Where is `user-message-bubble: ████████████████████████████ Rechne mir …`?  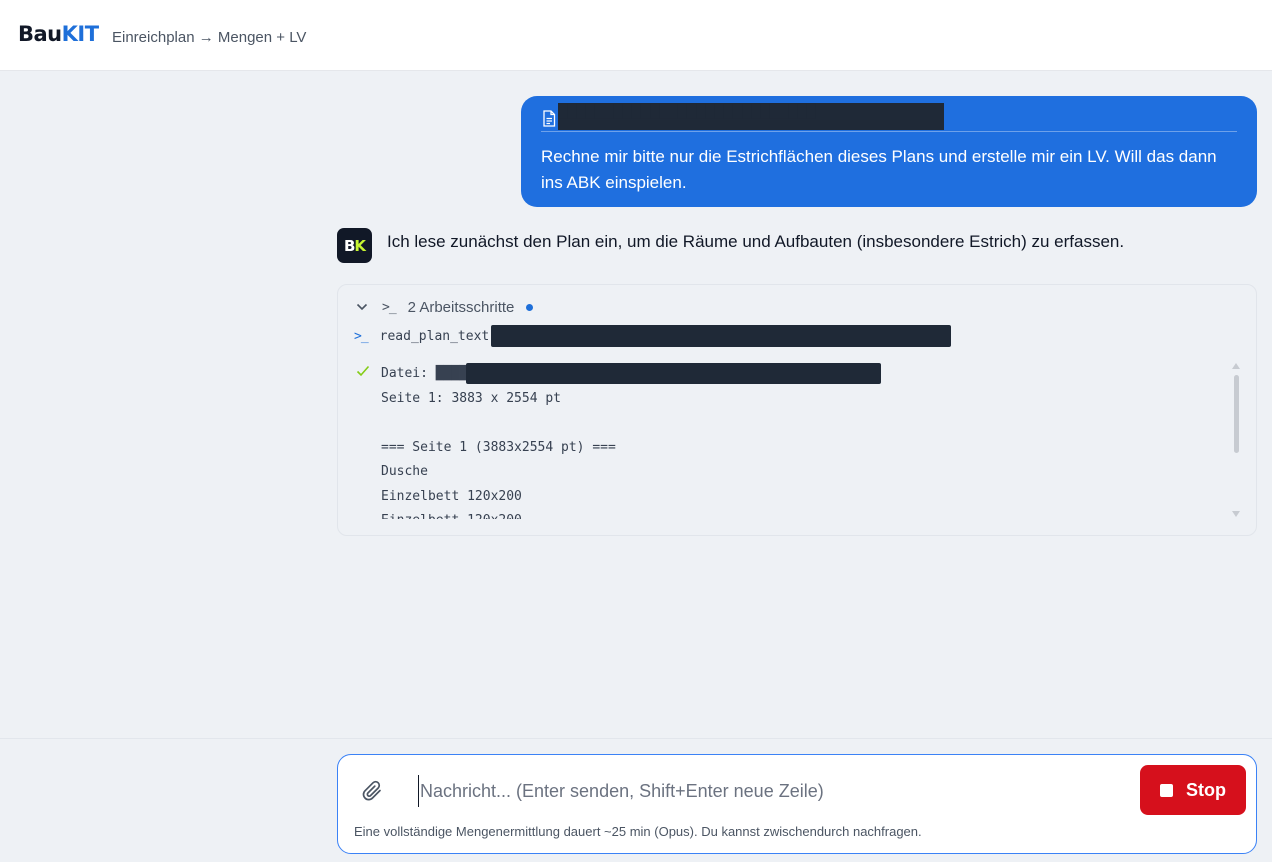
user-message-bubble: ████████████████████████████ Rechne mir … is located at coordinates (889, 151).